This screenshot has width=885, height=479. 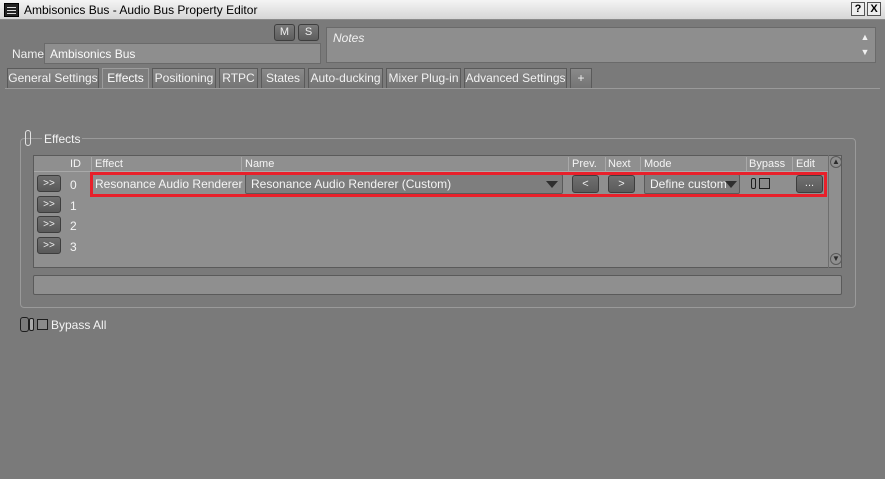 I want to click on grid-scrollbar: ▲ ▼, so click(x=835, y=211).